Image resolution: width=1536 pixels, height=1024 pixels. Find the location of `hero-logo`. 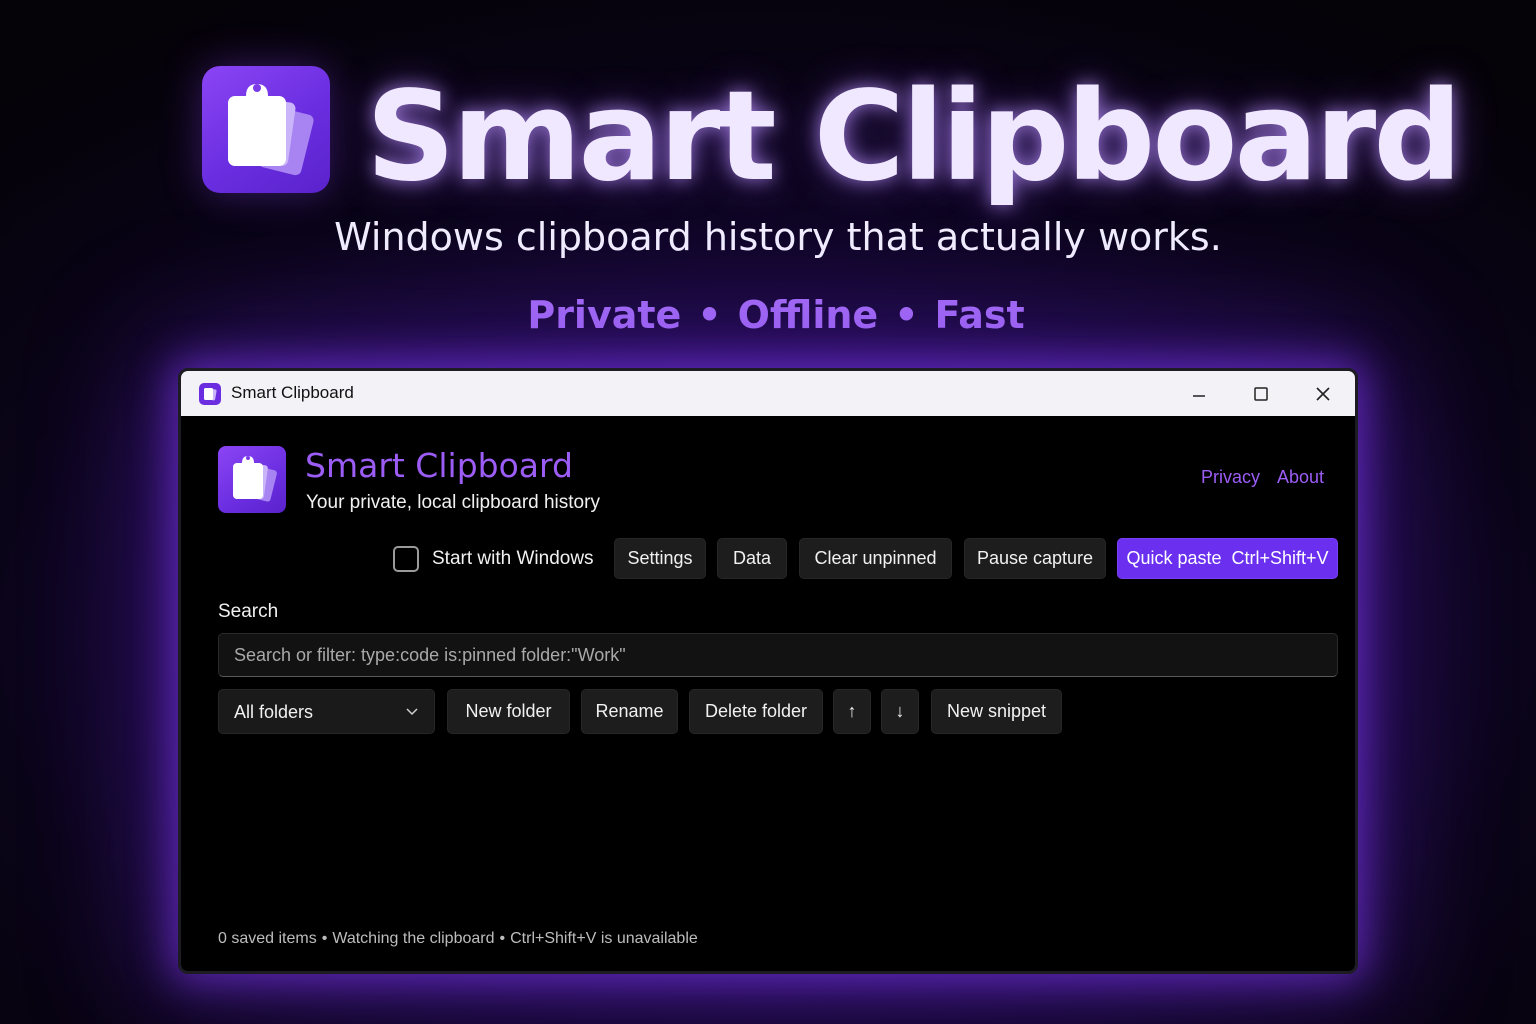

hero-logo is located at coordinates (266, 129).